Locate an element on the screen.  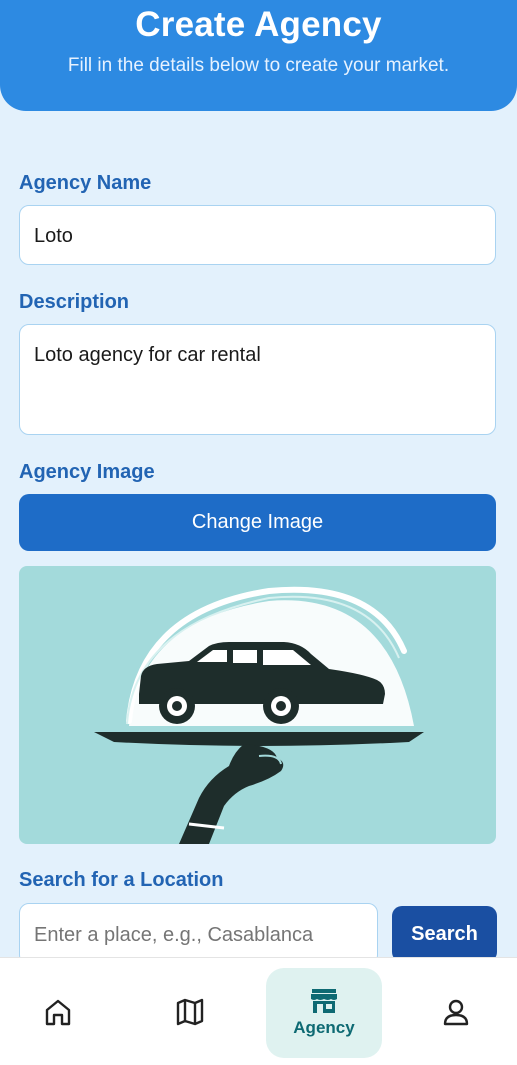
nav-home is located at coordinates (58, 1011).